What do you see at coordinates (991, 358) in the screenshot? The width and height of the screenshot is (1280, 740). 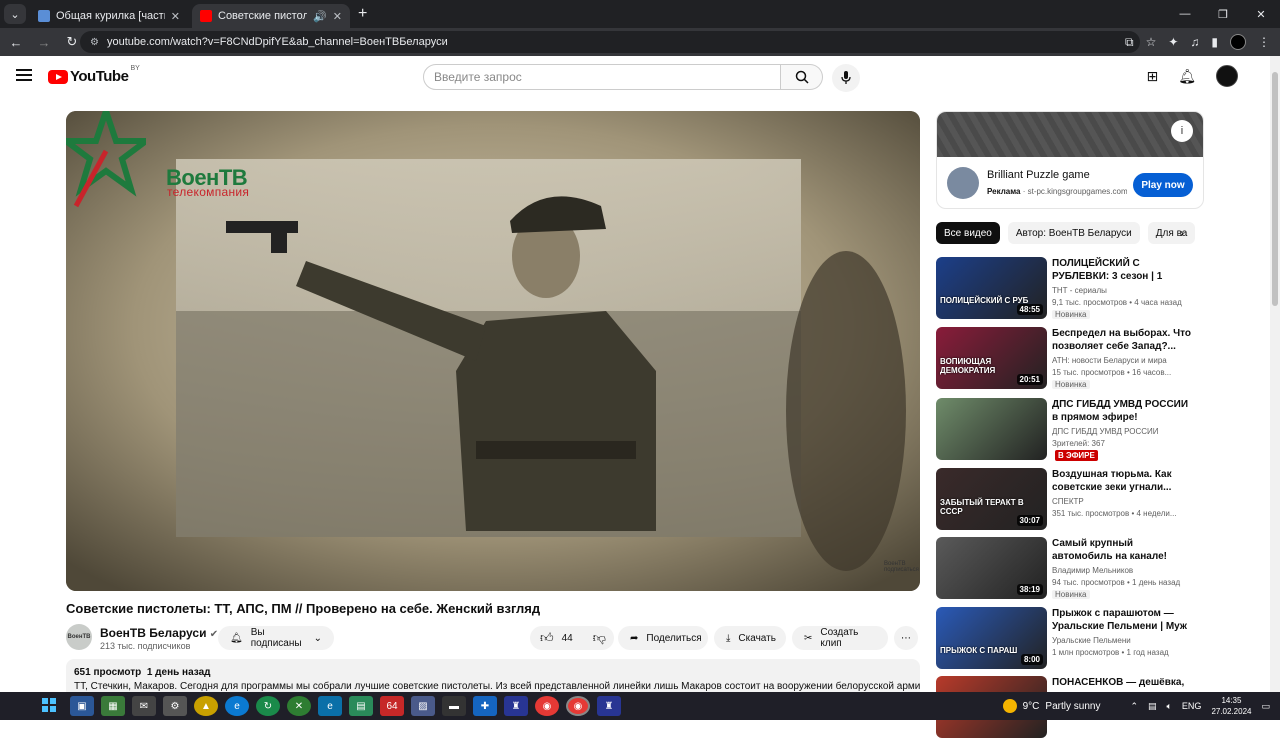 I see `video-thumbnail: ВОПИЮЩАЯ ДЕМОКРАТИЯ 20:51` at bounding box center [991, 358].